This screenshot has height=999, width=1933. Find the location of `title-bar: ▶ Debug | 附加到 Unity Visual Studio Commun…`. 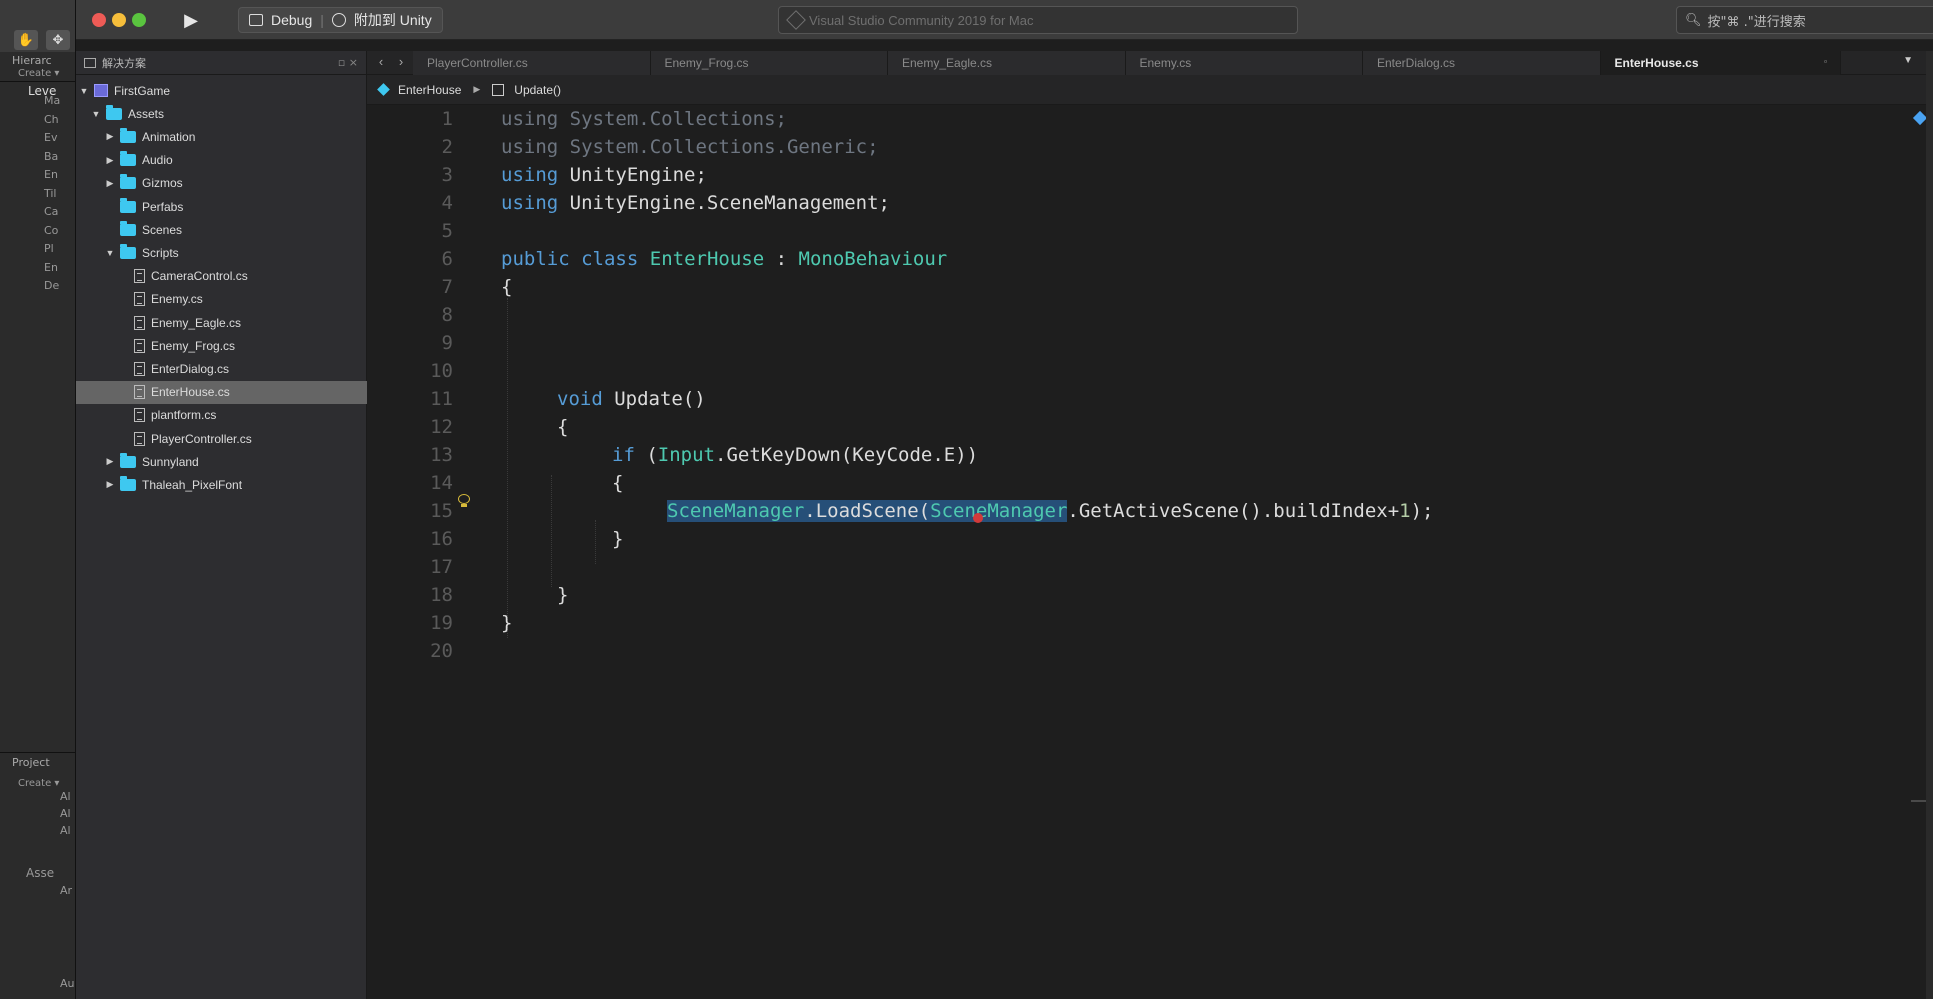

title-bar: ▶ Debug | 附加到 Unity Visual Studio Commun… is located at coordinates (1004, 20).